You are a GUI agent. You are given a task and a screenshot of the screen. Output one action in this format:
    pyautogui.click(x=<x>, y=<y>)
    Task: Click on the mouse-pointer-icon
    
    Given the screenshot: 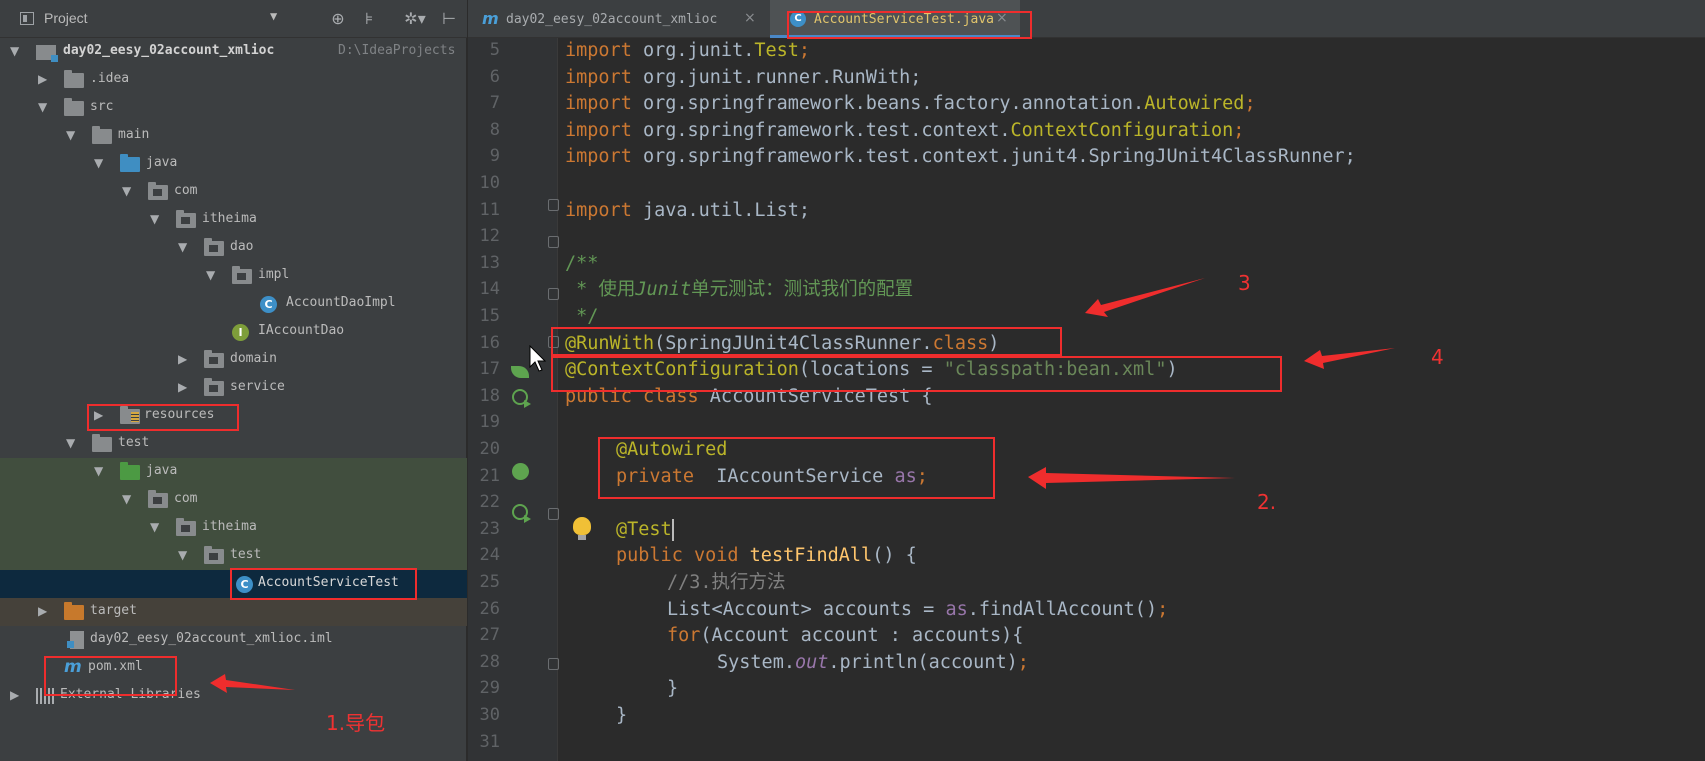 What is the action you would take?
    pyautogui.click(x=538, y=358)
    